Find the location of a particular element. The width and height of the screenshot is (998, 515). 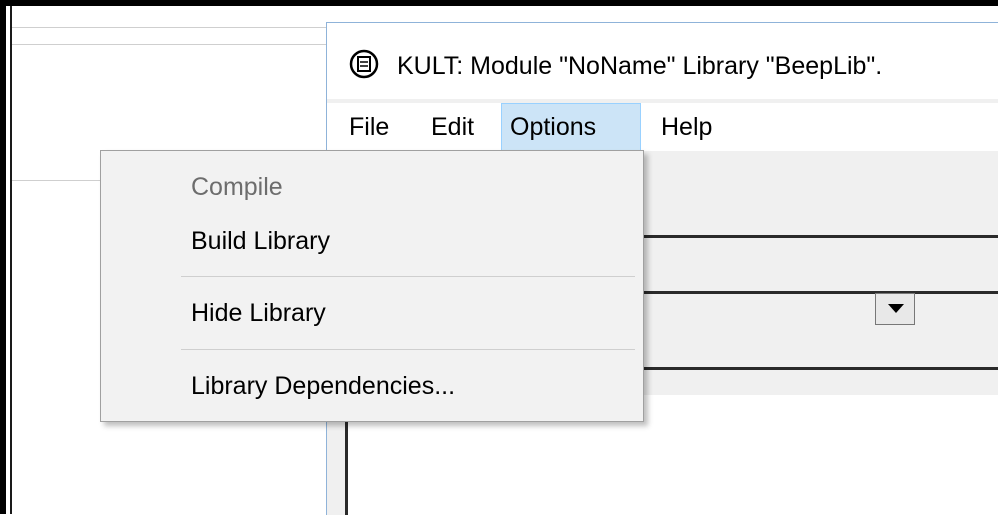

background-window-edge is located at coordinates (11, 260).